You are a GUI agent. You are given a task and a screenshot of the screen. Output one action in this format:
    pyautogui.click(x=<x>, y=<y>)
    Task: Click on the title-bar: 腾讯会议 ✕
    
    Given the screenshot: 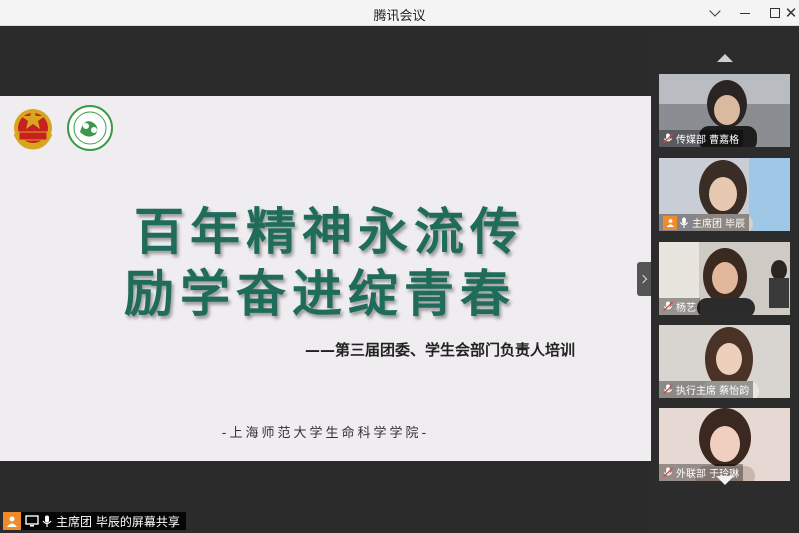 What is the action you would take?
    pyautogui.click(x=399, y=13)
    